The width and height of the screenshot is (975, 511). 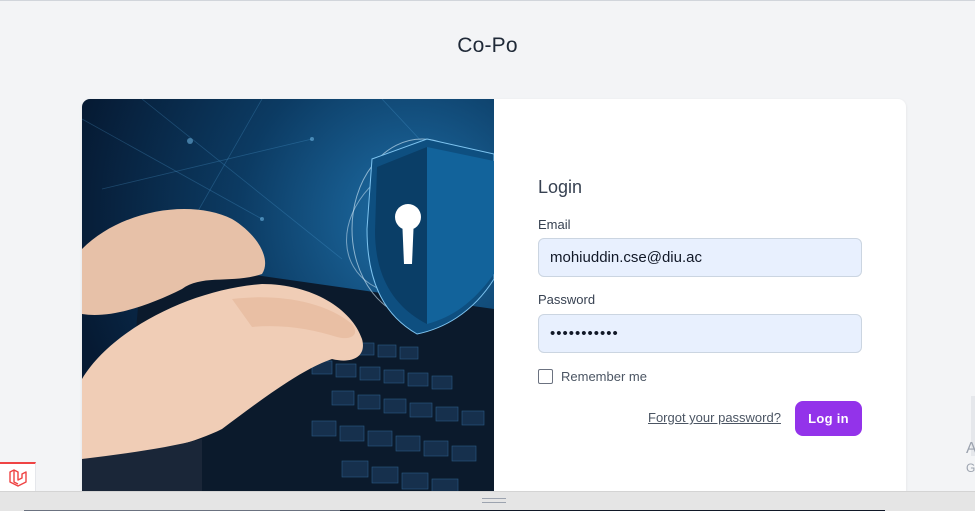 What do you see at coordinates (828, 418) in the screenshot?
I see `login-button: Log in` at bounding box center [828, 418].